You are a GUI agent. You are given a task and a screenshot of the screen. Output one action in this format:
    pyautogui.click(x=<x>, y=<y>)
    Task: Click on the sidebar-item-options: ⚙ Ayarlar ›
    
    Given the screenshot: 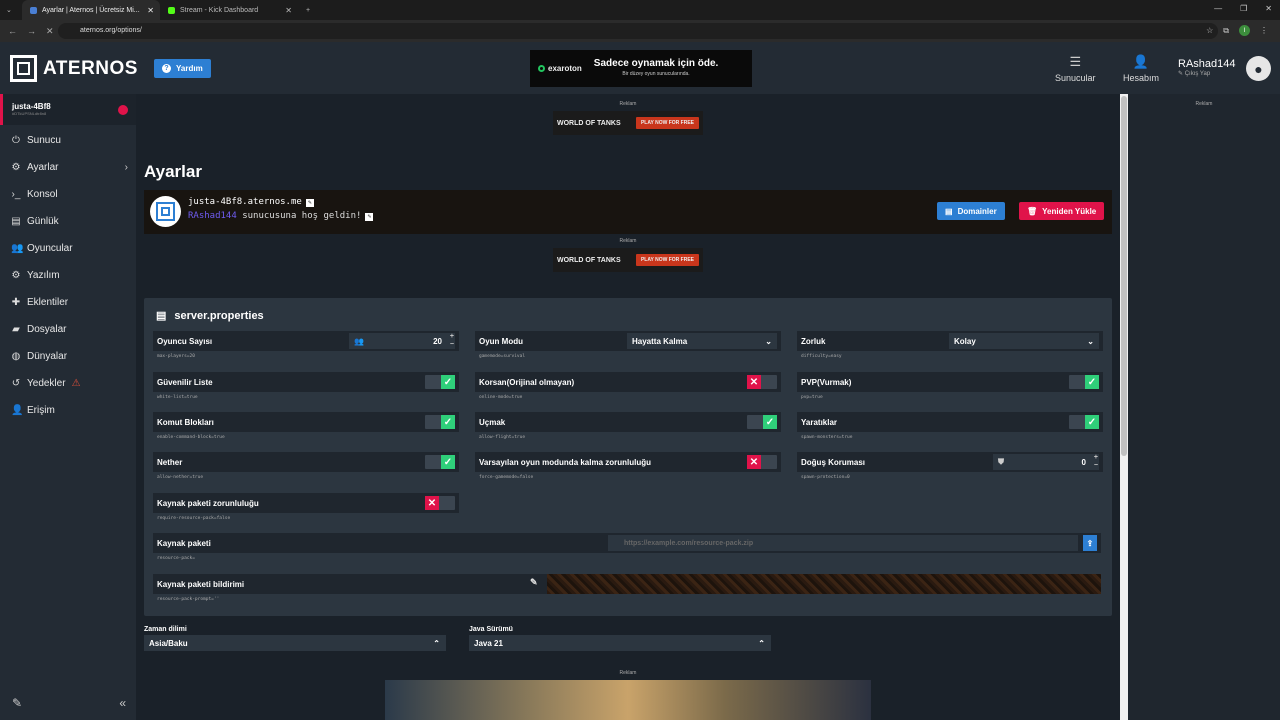 What is the action you would take?
    pyautogui.click(x=68, y=167)
    